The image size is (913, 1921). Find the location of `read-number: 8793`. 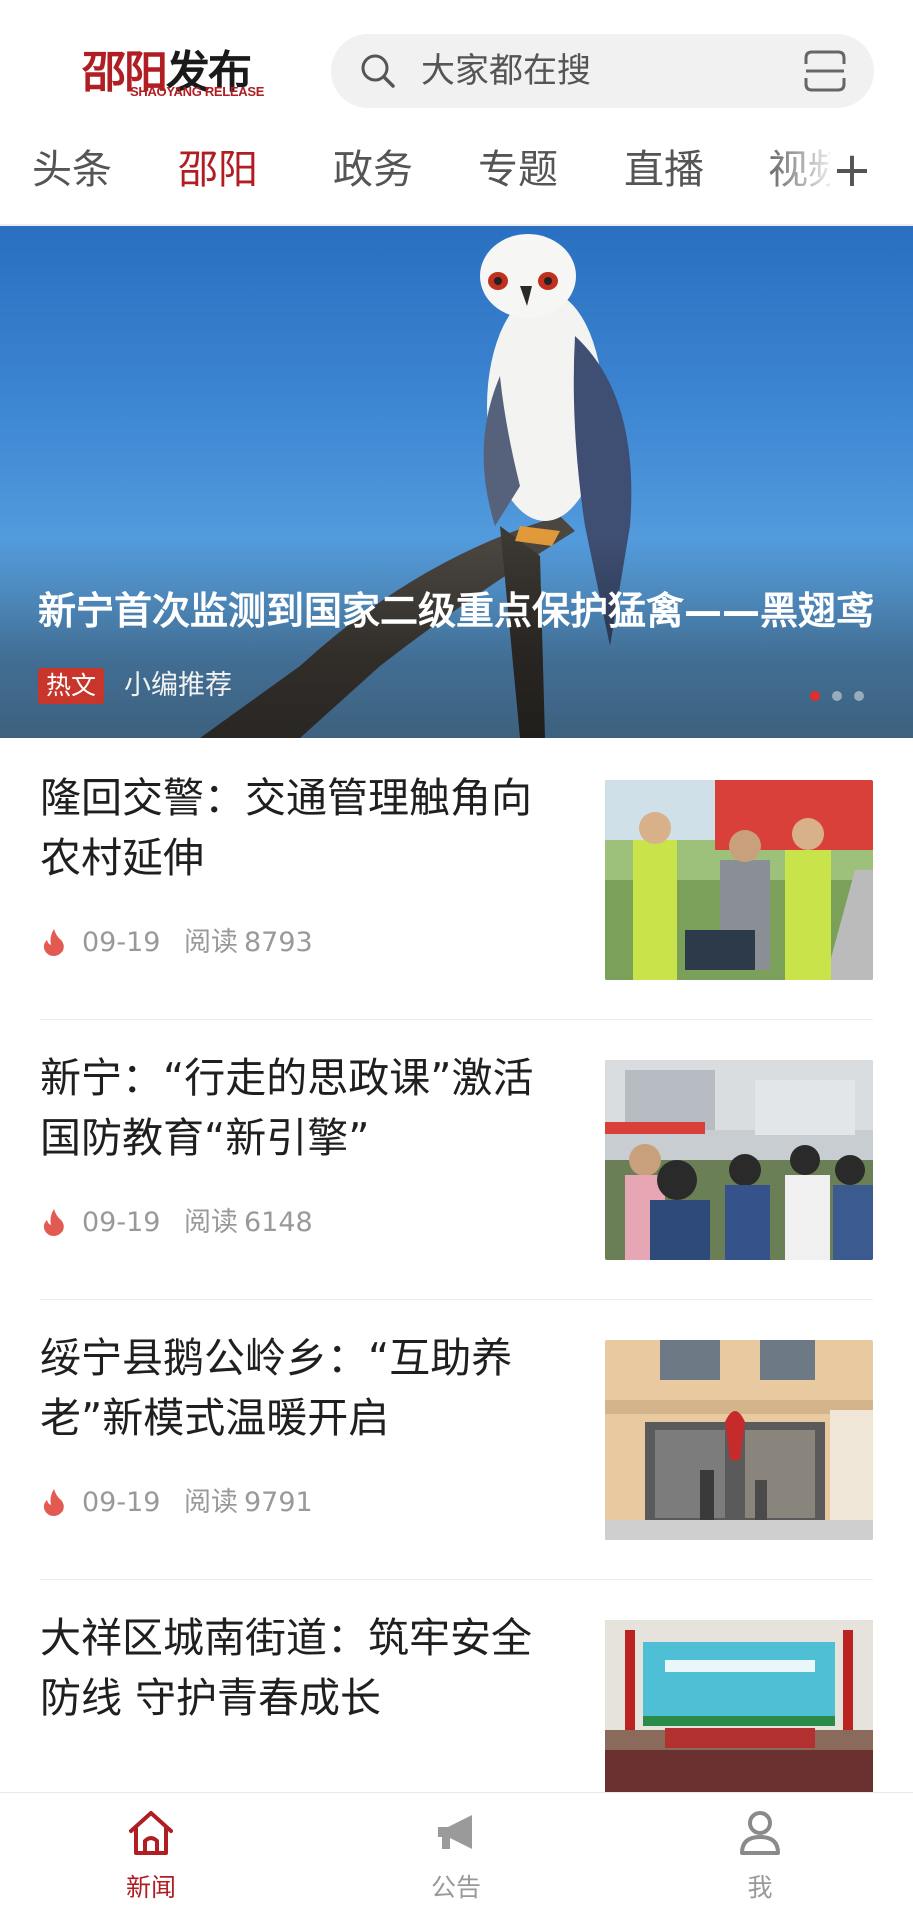

read-number: 8793 is located at coordinates (278, 942).